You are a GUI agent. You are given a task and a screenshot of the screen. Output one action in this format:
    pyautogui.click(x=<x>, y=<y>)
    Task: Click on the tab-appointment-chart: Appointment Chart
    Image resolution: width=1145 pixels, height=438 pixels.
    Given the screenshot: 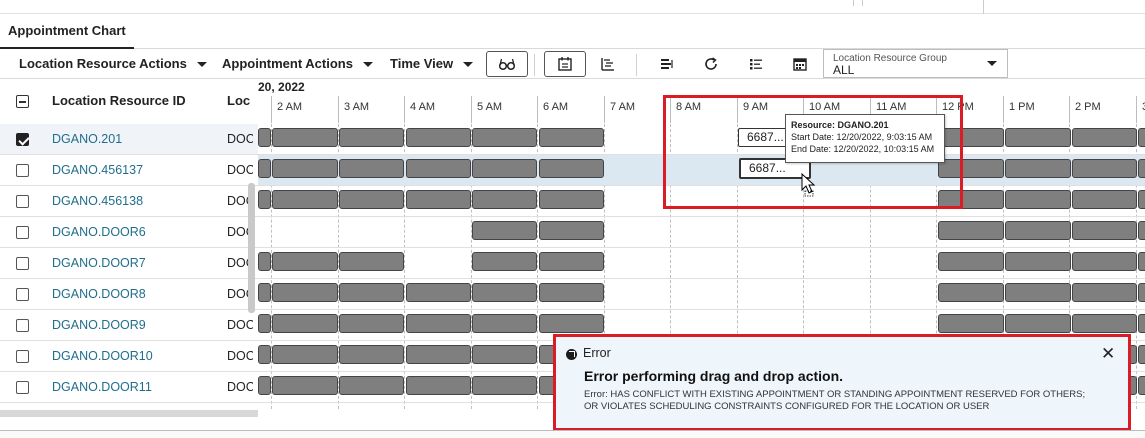 What is the action you would take?
    pyautogui.click(x=67, y=31)
    